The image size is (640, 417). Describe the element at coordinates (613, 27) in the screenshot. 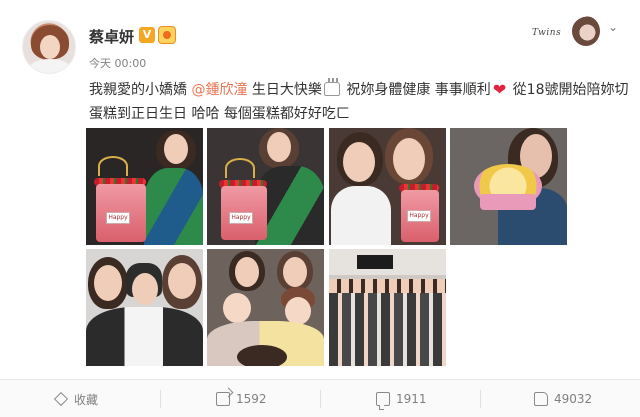

I see `chevron-down-icon: ⌄` at that location.